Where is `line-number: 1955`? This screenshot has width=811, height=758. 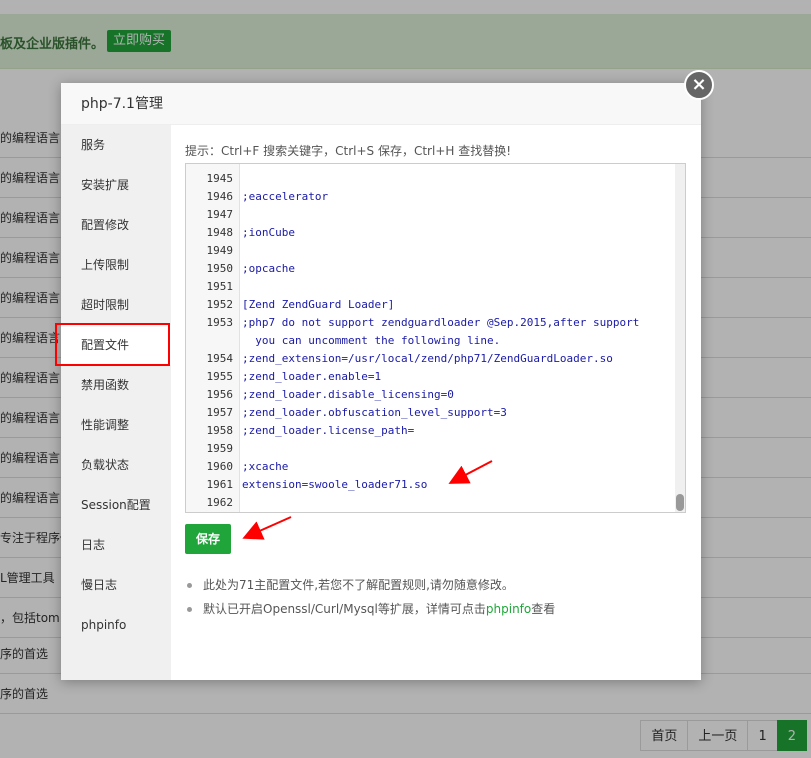
line-number: 1955 is located at coordinates (220, 376).